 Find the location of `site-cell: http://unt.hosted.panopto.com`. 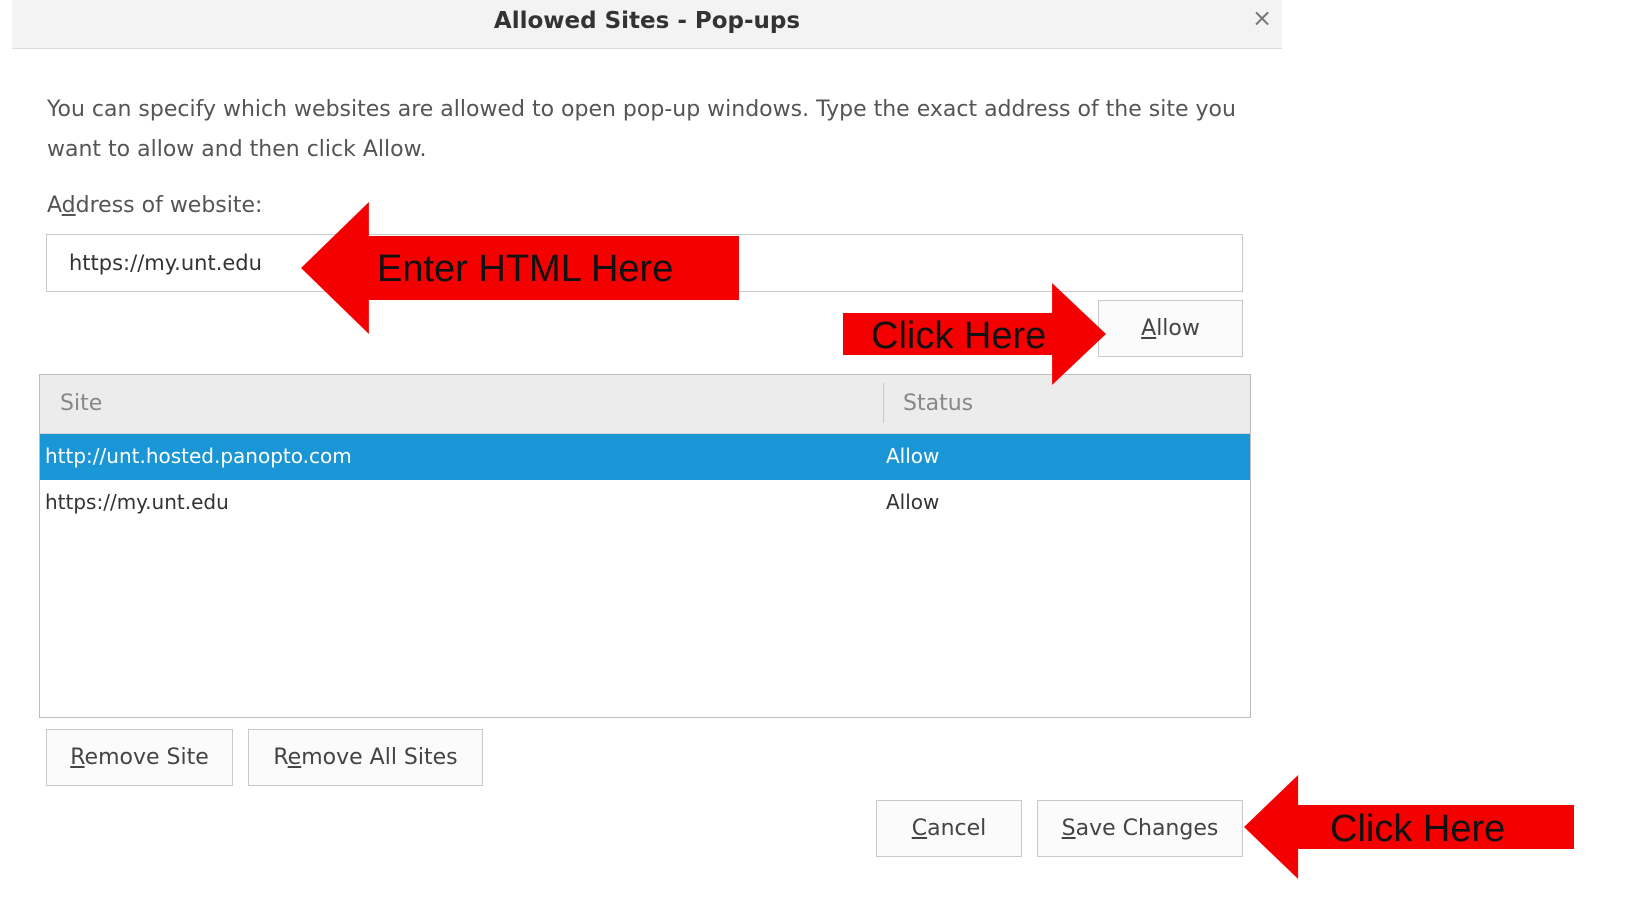

site-cell: http://unt.hosted.panopto.com is located at coordinates (198, 456).